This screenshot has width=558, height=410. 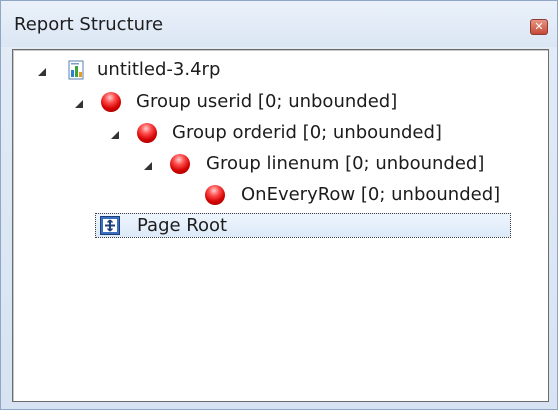 I want to click on panel-title: Report Structure, so click(x=89, y=24).